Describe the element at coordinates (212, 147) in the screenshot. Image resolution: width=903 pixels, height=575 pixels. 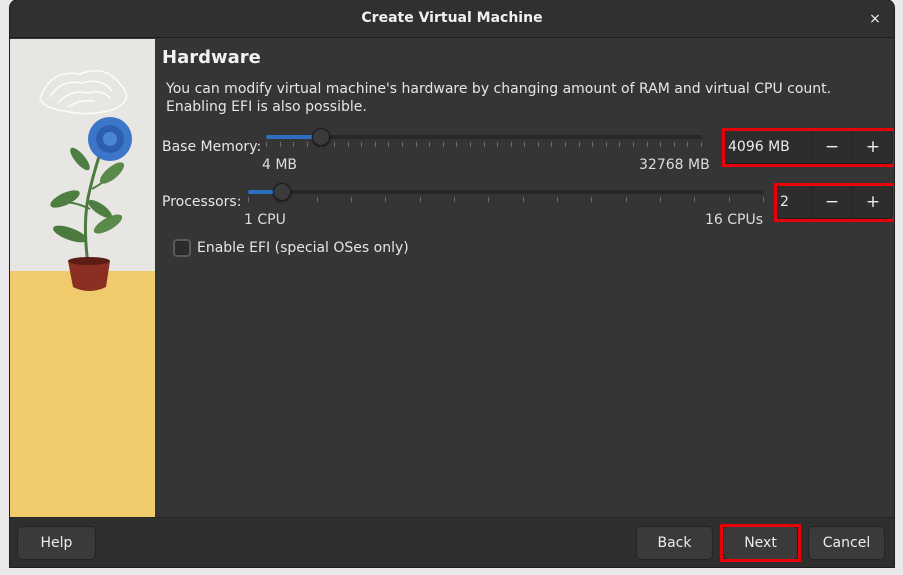
I see `base-memory-label: Base Memory:` at that location.